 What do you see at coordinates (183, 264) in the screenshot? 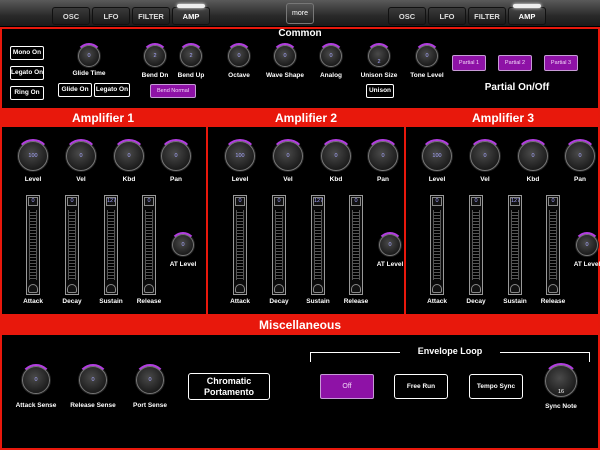
I see `amp1-at-level-label: AT Level` at bounding box center [183, 264].